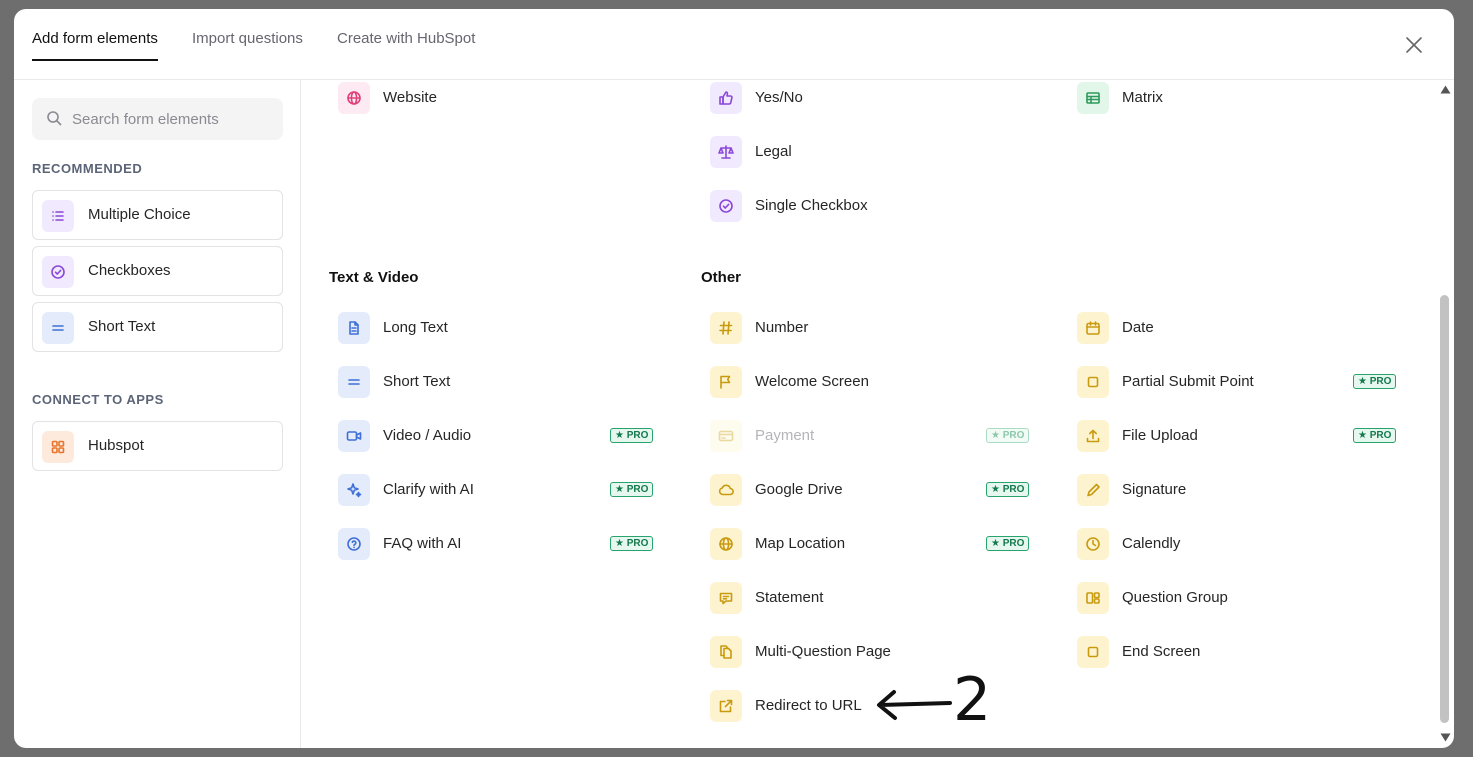 This screenshot has width=1473, height=757. I want to click on sidebar-item-hubspot: Hubspot, so click(157, 446).